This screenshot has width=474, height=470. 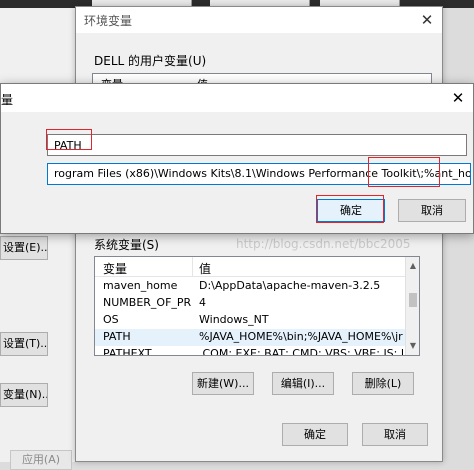 I want to click on edit-dialog-titlebar: 量 ✕, so click(x=237, y=98).